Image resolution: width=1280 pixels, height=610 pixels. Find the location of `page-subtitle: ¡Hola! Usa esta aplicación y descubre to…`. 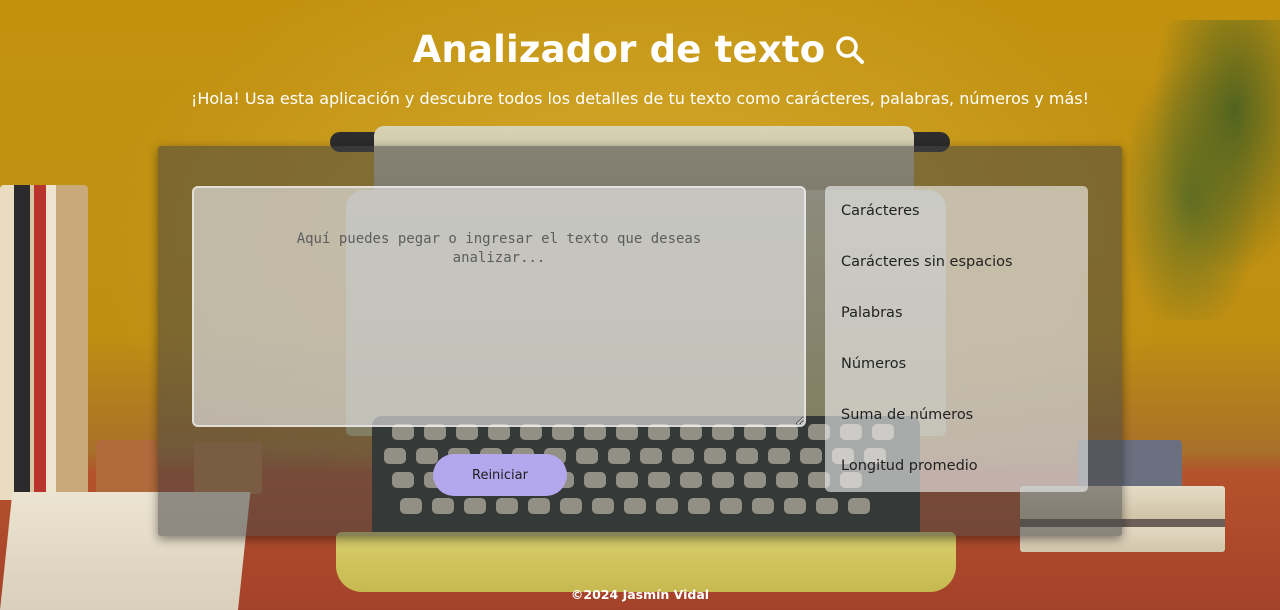

page-subtitle: ¡Hola! Usa esta aplicación y descubre to… is located at coordinates (640, 98).